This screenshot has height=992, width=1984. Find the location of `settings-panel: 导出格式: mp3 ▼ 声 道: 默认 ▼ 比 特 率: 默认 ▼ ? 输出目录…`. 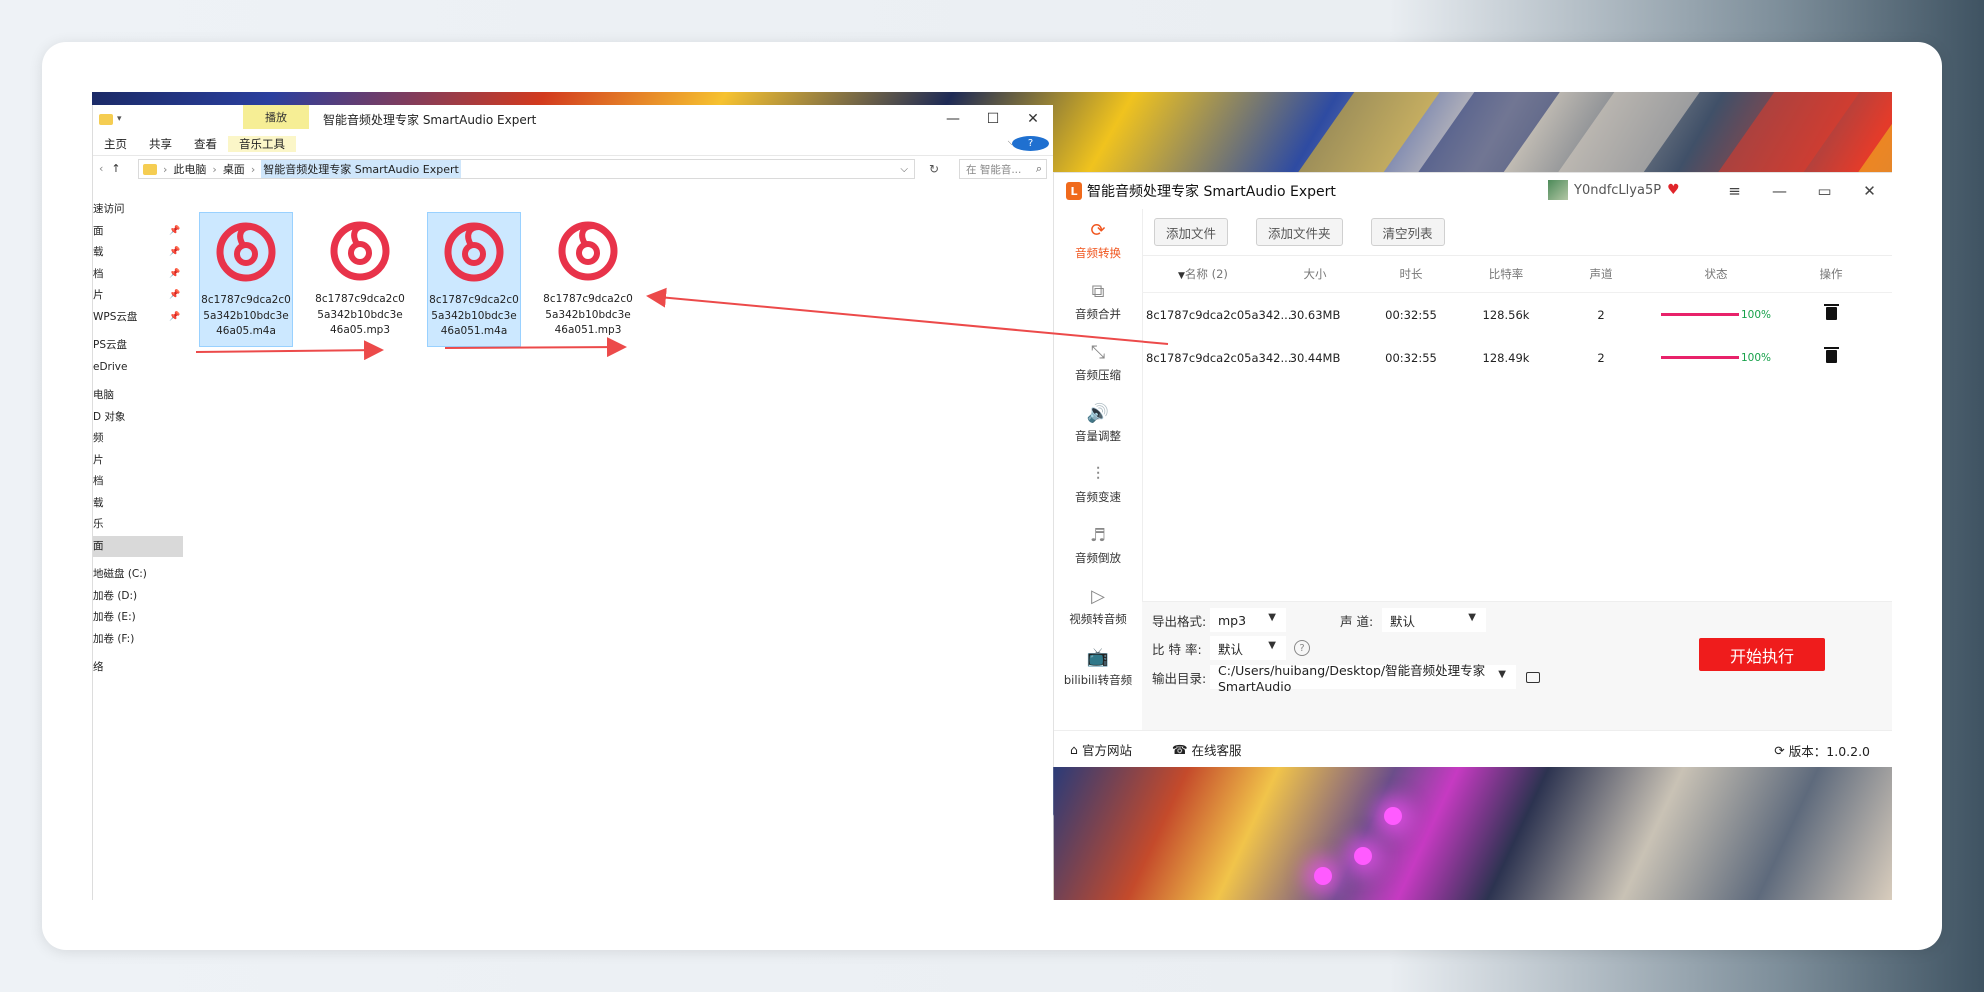

settings-panel: 导出格式: mp3 ▼ 声 道: 默认 ▼ 比 特 率: 默认 ▼ ? 输出目录… is located at coordinates (1517, 666).